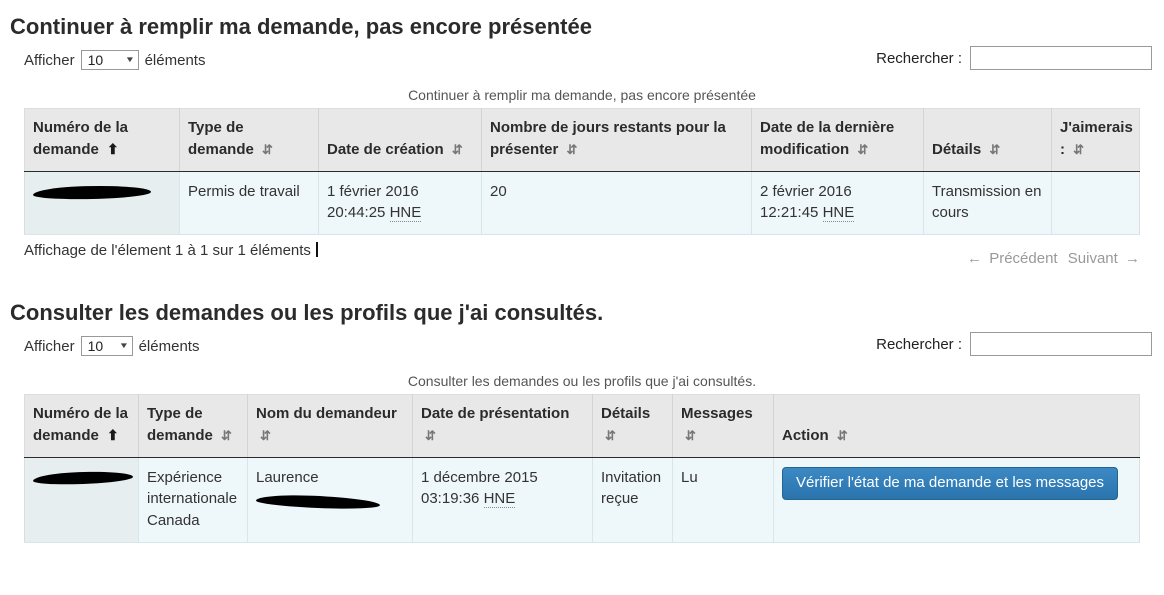 The width and height of the screenshot is (1164, 595). What do you see at coordinates (827, 138) in the screenshot?
I see `column-header-label: Date de la dernière modification` at bounding box center [827, 138].